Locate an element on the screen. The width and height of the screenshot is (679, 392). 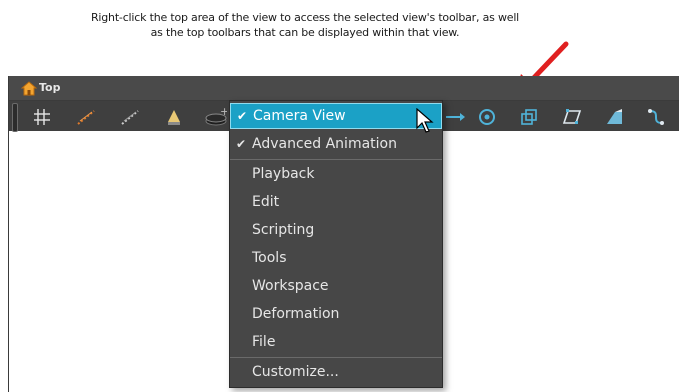
menu-item-edit: Edit is located at coordinates (336, 202).